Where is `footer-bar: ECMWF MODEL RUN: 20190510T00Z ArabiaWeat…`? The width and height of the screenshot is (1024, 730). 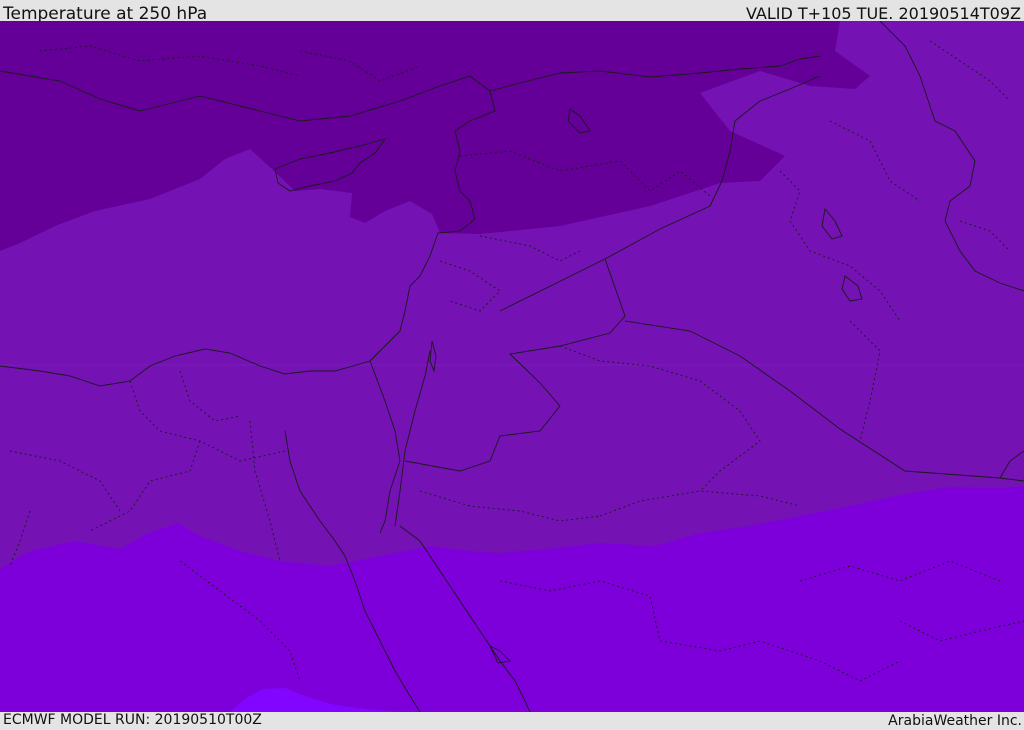
footer-bar: ECMWF MODEL RUN: 20190510T00Z ArabiaWeat… is located at coordinates (512, 720).